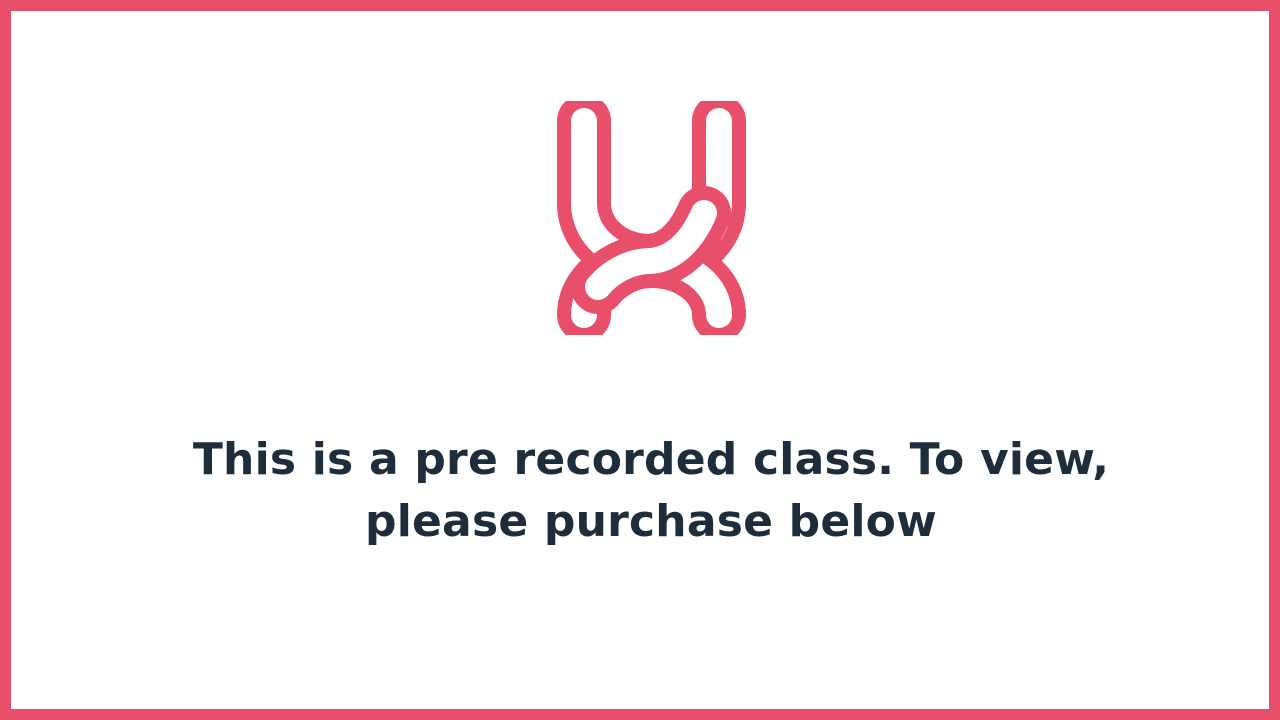 The height and width of the screenshot is (720, 1280). What do you see at coordinates (651, 521) in the screenshot?
I see `message-line-2: please purchase below` at bounding box center [651, 521].